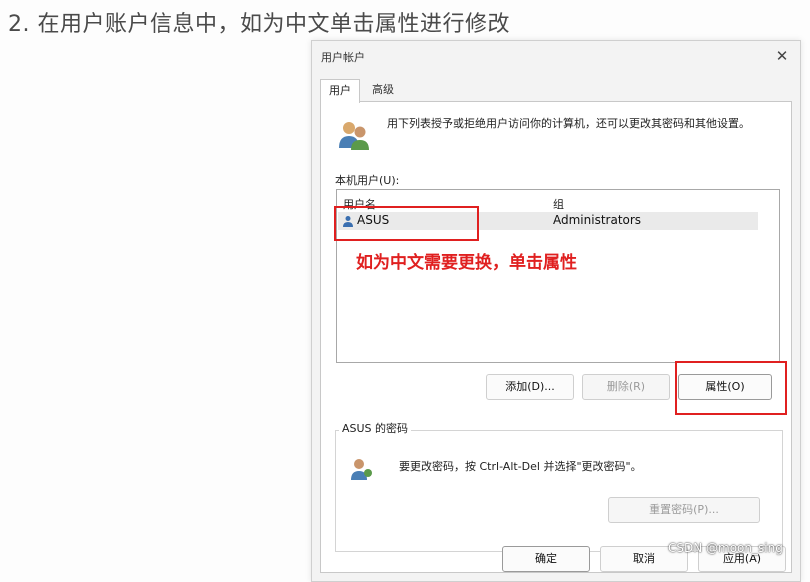  Describe the element at coordinates (725, 548) in the screenshot. I see `watermark: CSDN @moon_sing` at that location.